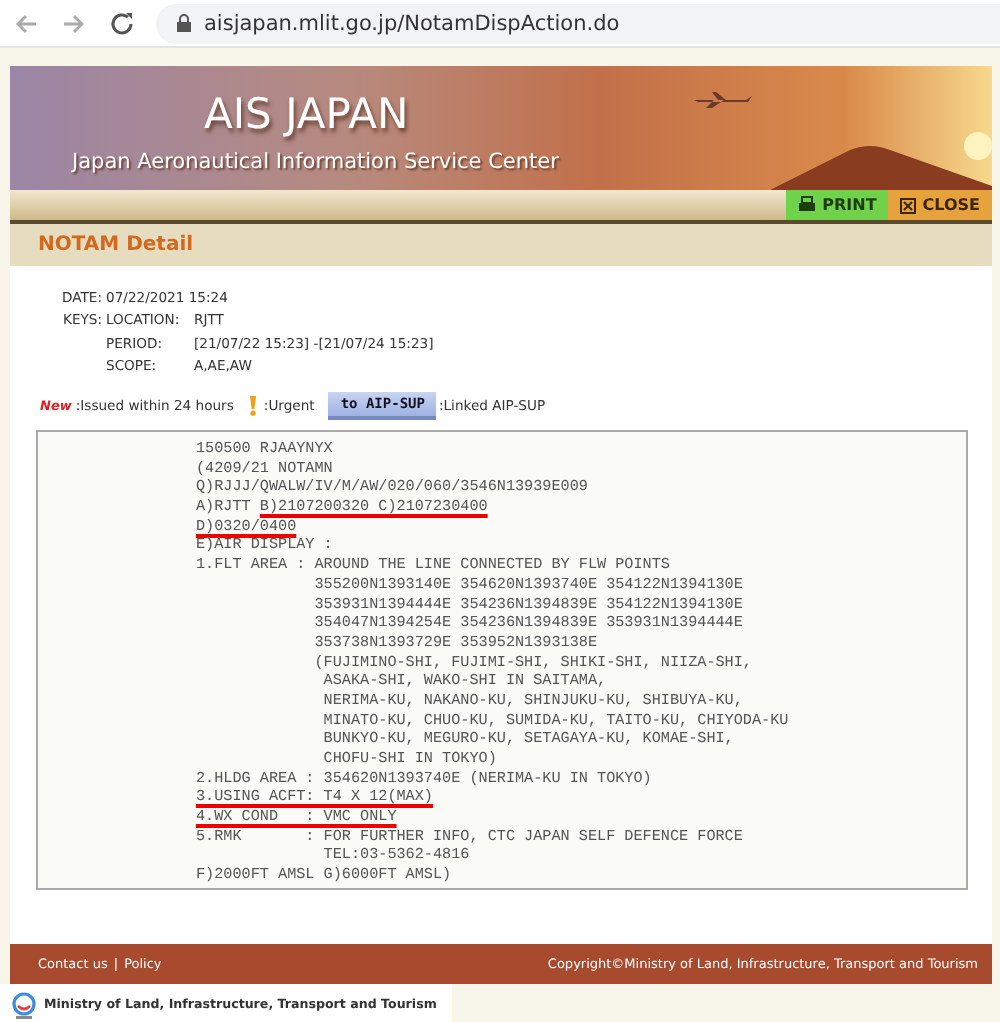 This screenshot has width=1000, height=1022. Describe the element at coordinates (940, 205) in the screenshot. I see `close-button: CLOSE` at that location.